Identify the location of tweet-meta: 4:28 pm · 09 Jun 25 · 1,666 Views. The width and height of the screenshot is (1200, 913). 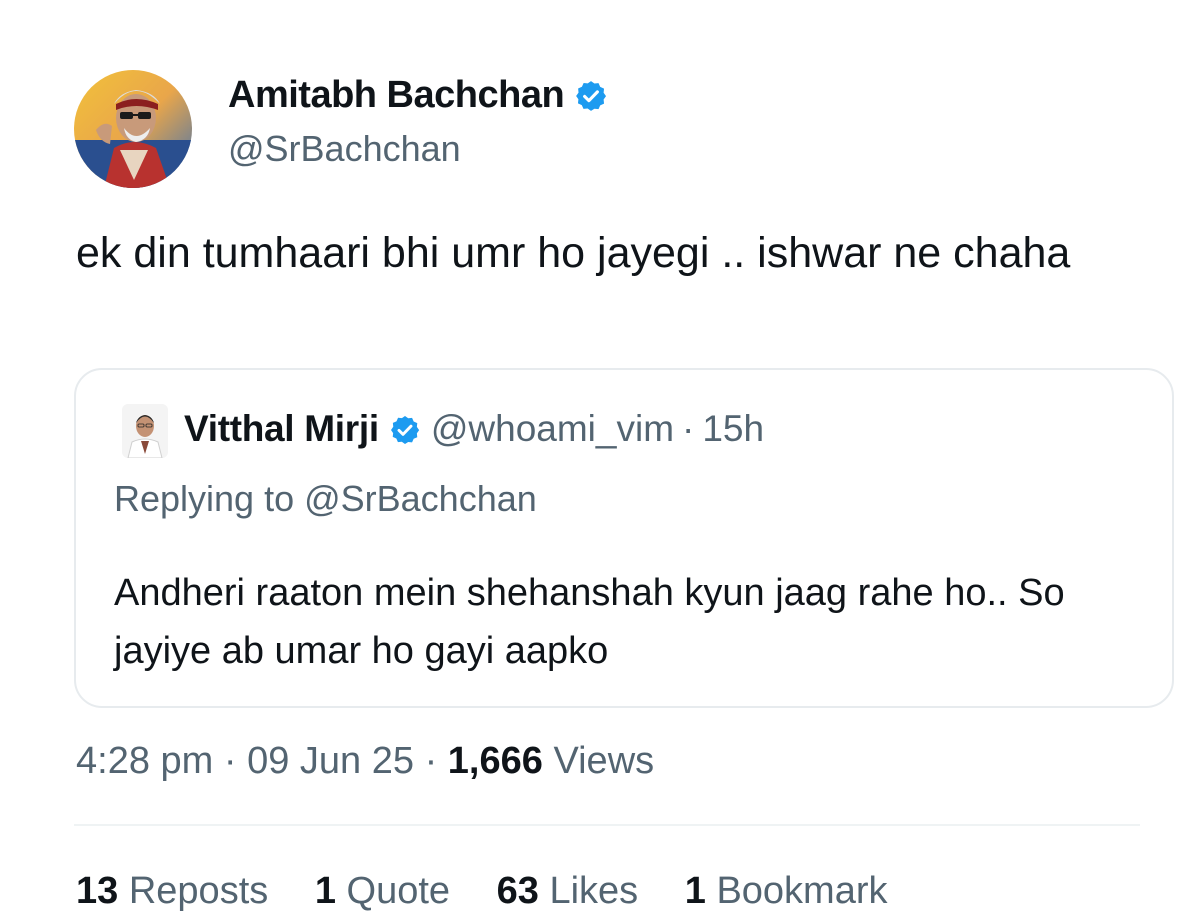
(365, 761).